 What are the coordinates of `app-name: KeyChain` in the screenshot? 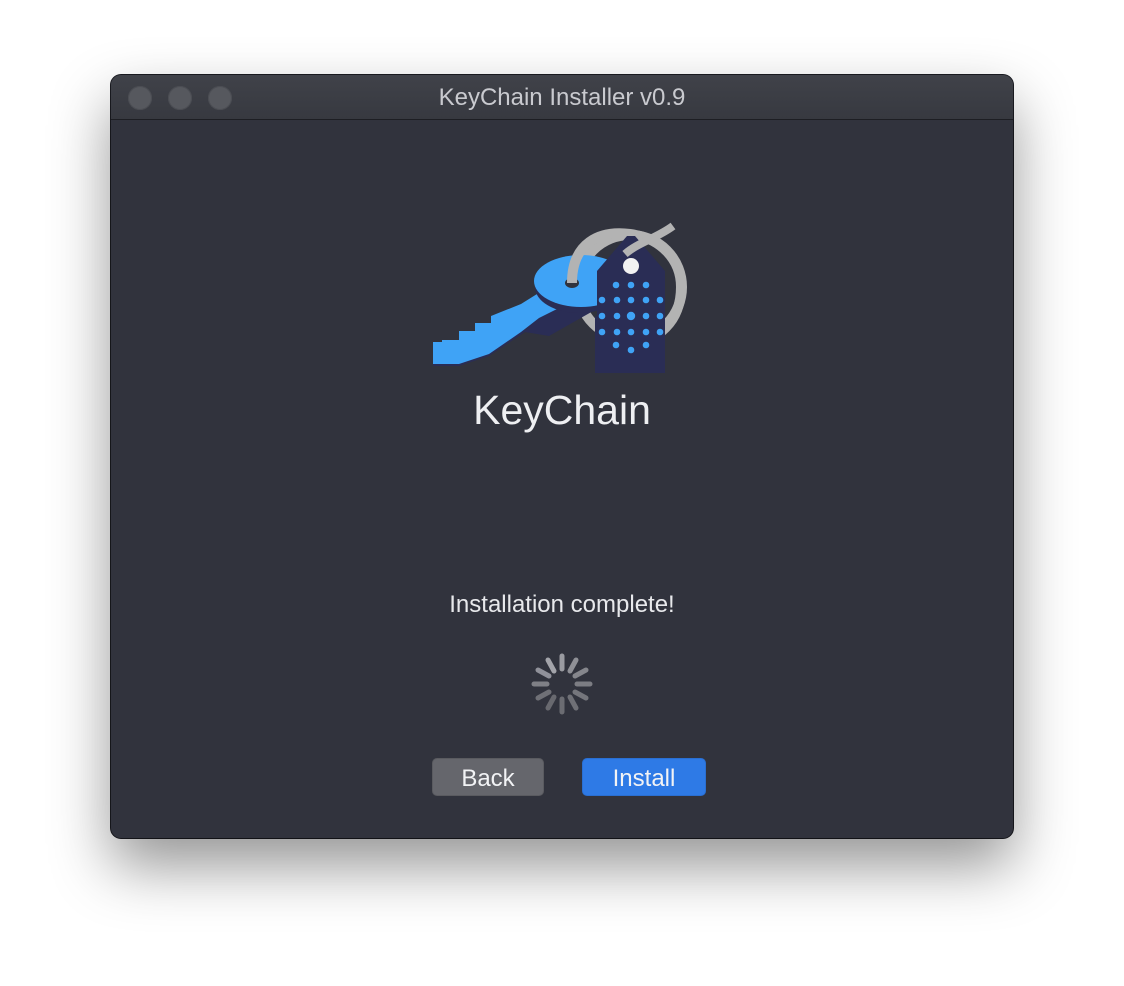 It's located at (562, 410).